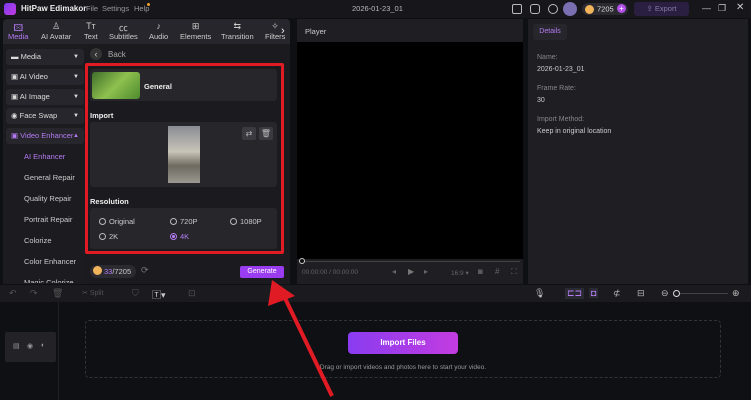 This screenshot has width=751, height=400. Describe the element at coordinates (308, 346) in the screenshot. I see `arrow-shaft` at that location.